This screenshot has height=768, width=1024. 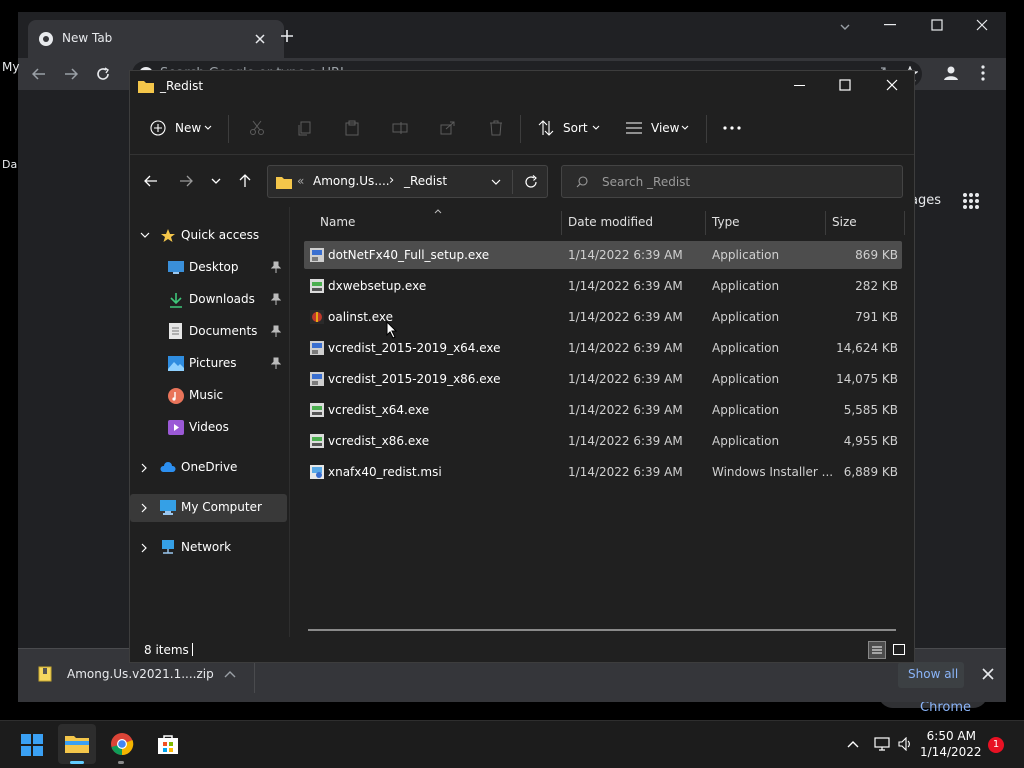 I want to click on address-bar: « Among.Us.... › _Redist, so click(x=407, y=181).